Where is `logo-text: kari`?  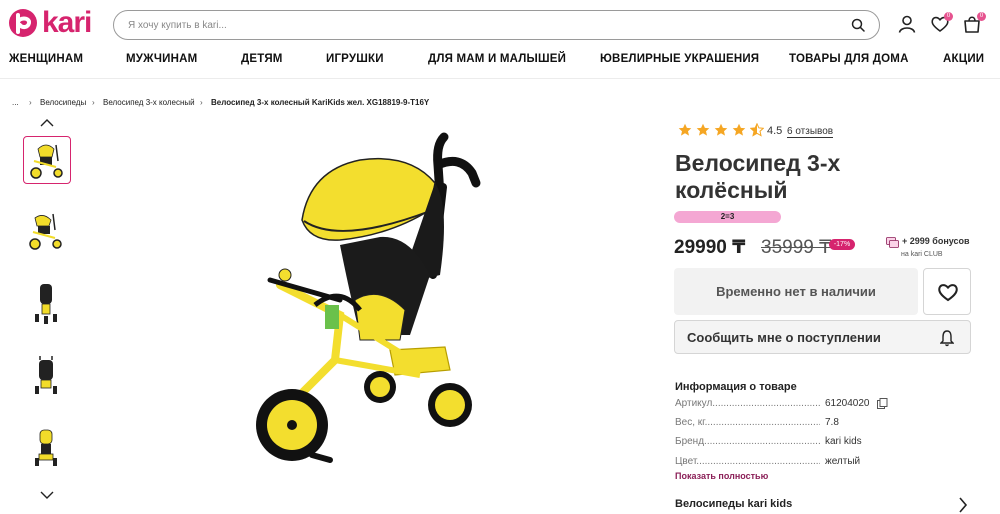 logo-text: kari is located at coordinates (67, 22).